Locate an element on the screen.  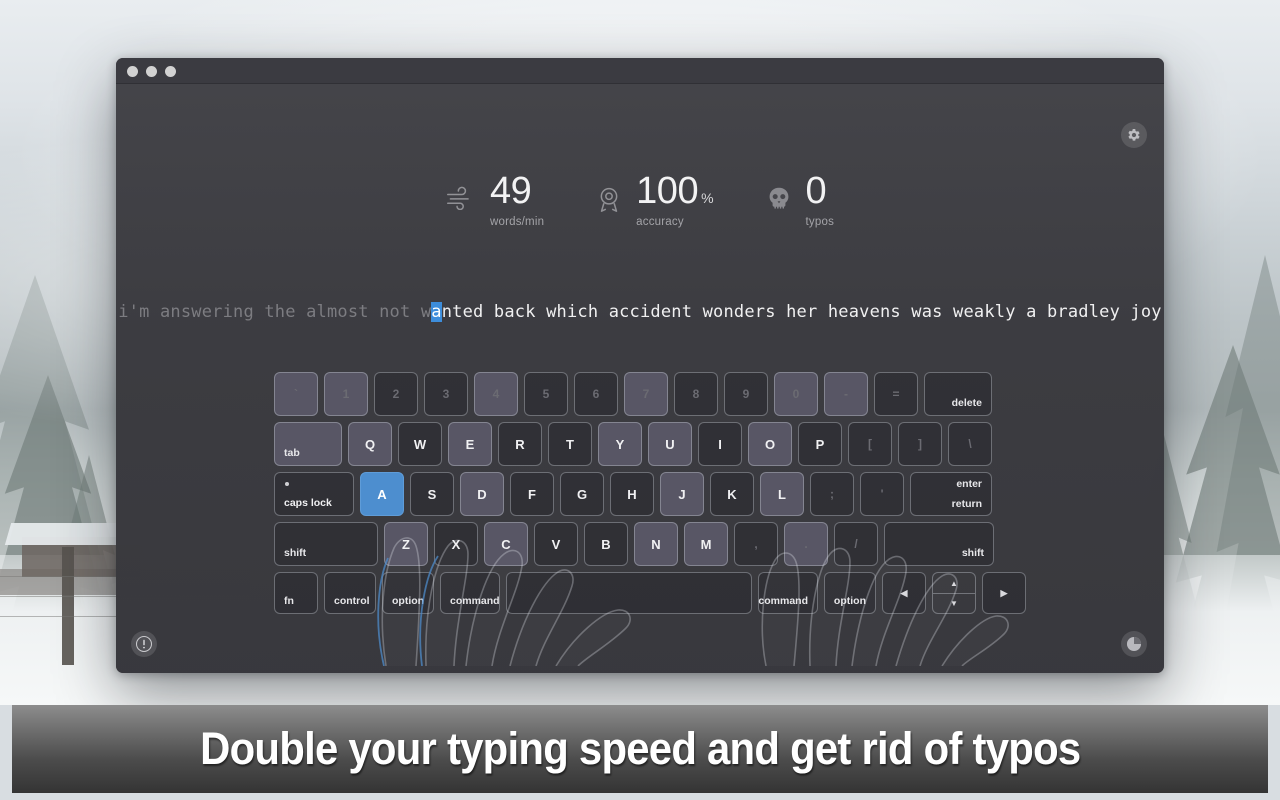
key-l: L is located at coordinates (782, 494).